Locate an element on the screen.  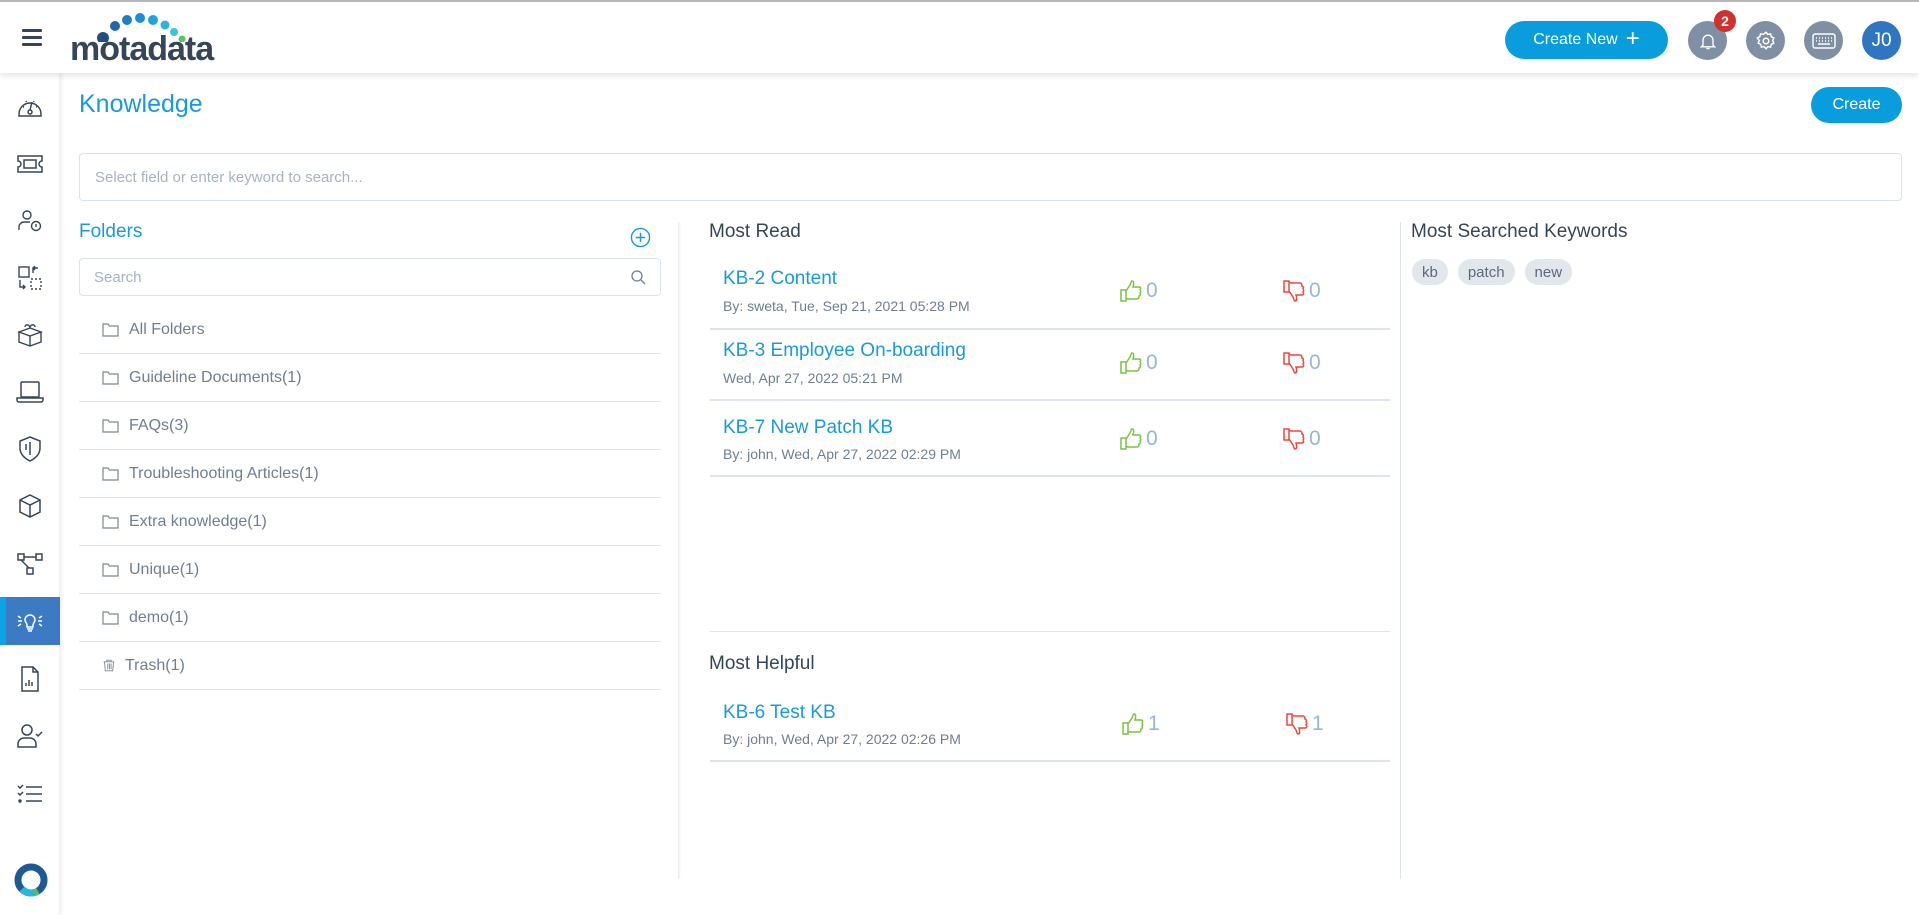
user-alert-icon is located at coordinates (30, 221).